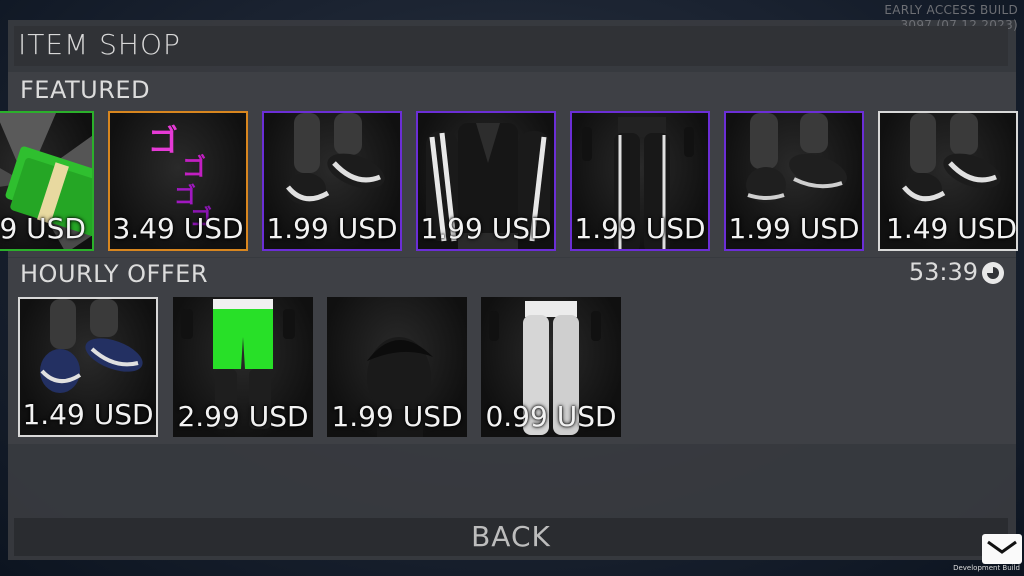 The image size is (1024, 576). I want to click on featured-item-jacket: 1.99 USD, so click(486, 181).